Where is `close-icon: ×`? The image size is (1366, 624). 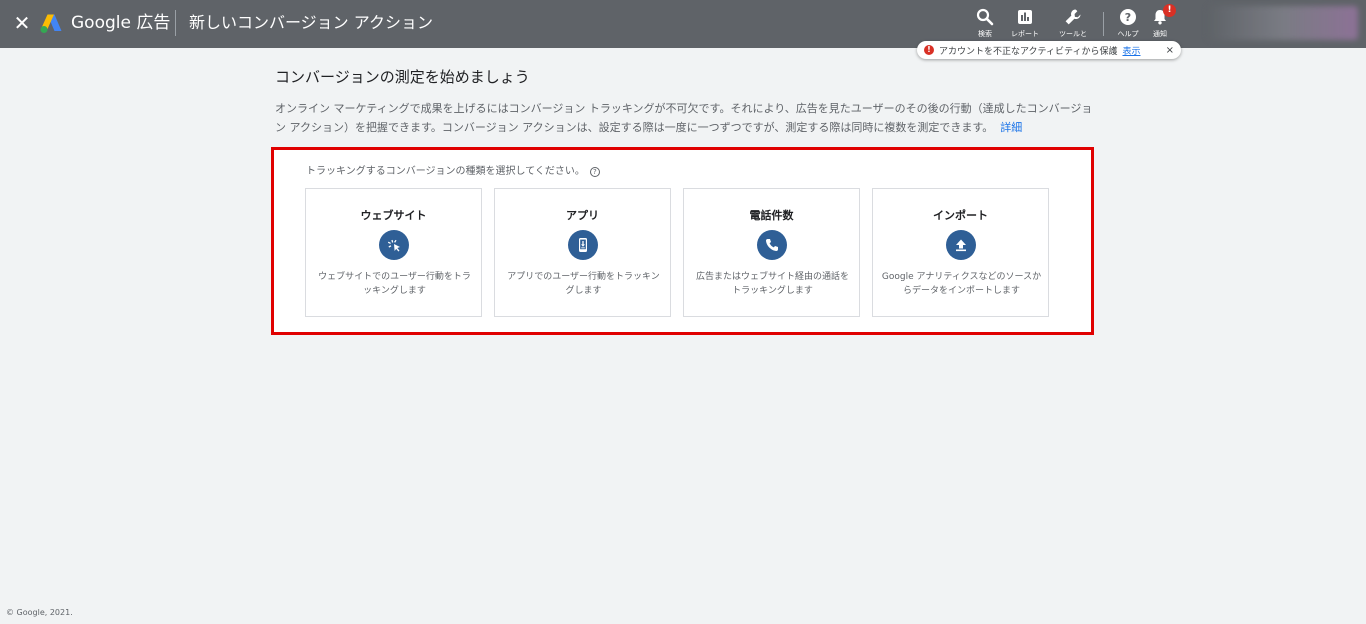
close-icon: × is located at coordinates (1170, 50).